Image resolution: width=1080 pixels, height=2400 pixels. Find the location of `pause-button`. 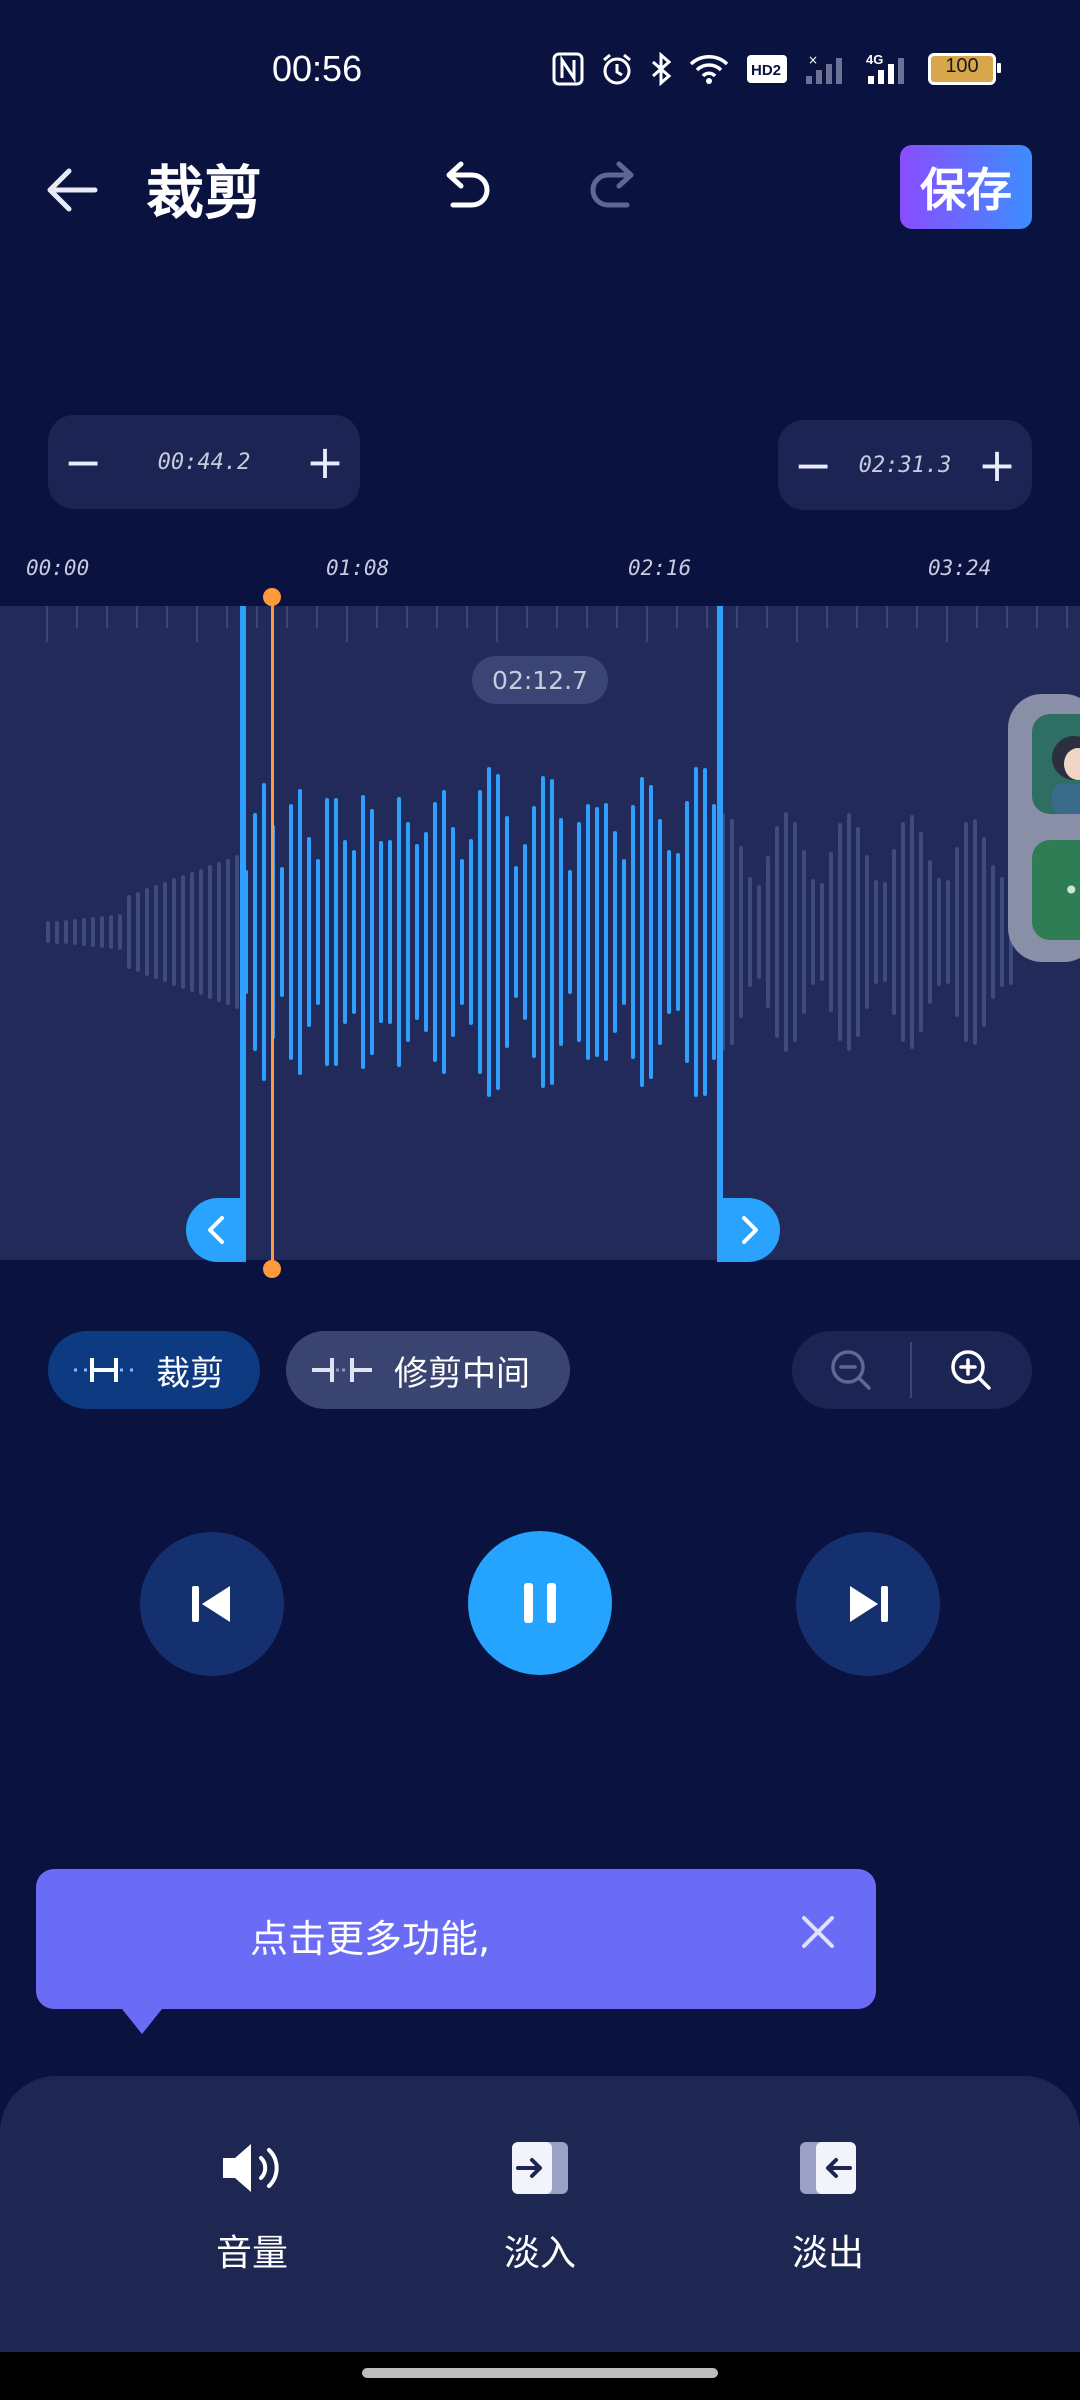

pause-button is located at coordinates (540, 1603).